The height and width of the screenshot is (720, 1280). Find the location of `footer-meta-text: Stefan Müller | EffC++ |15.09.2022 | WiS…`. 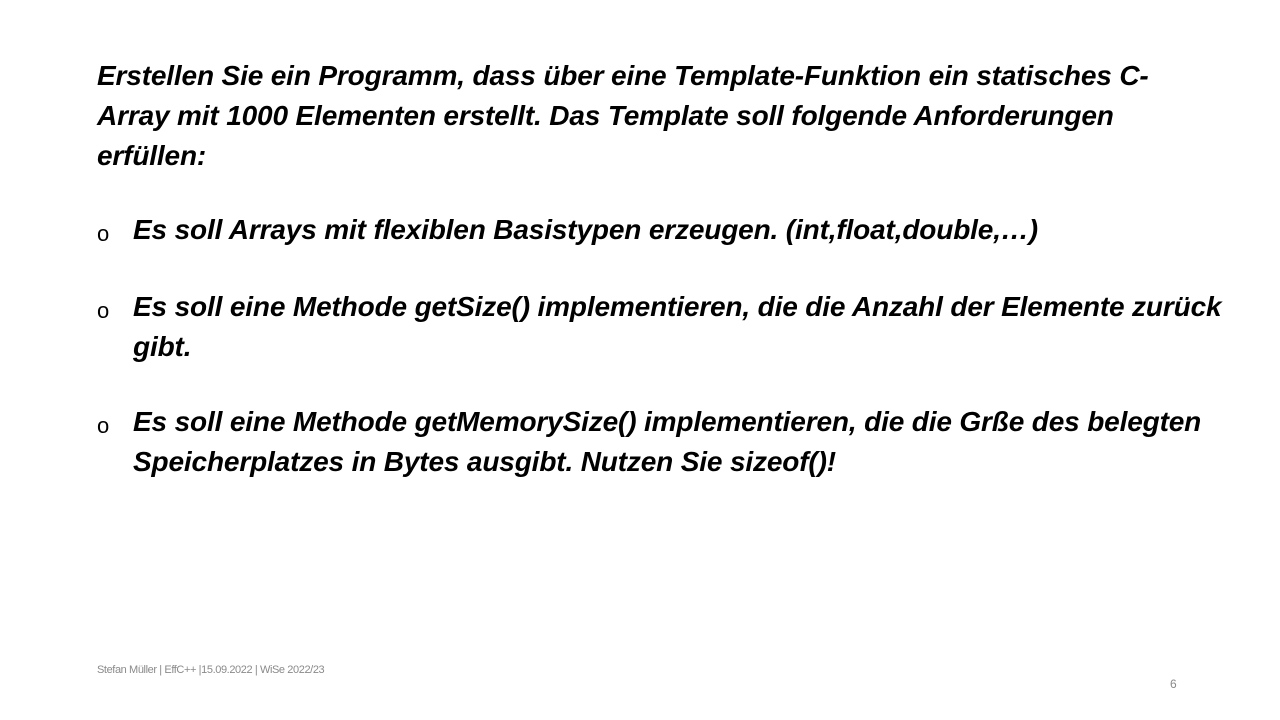

footer-meta-text: Stefan Müller | EffC++ |15.09.2022 | WiS… is located at coordinates (211, 670).